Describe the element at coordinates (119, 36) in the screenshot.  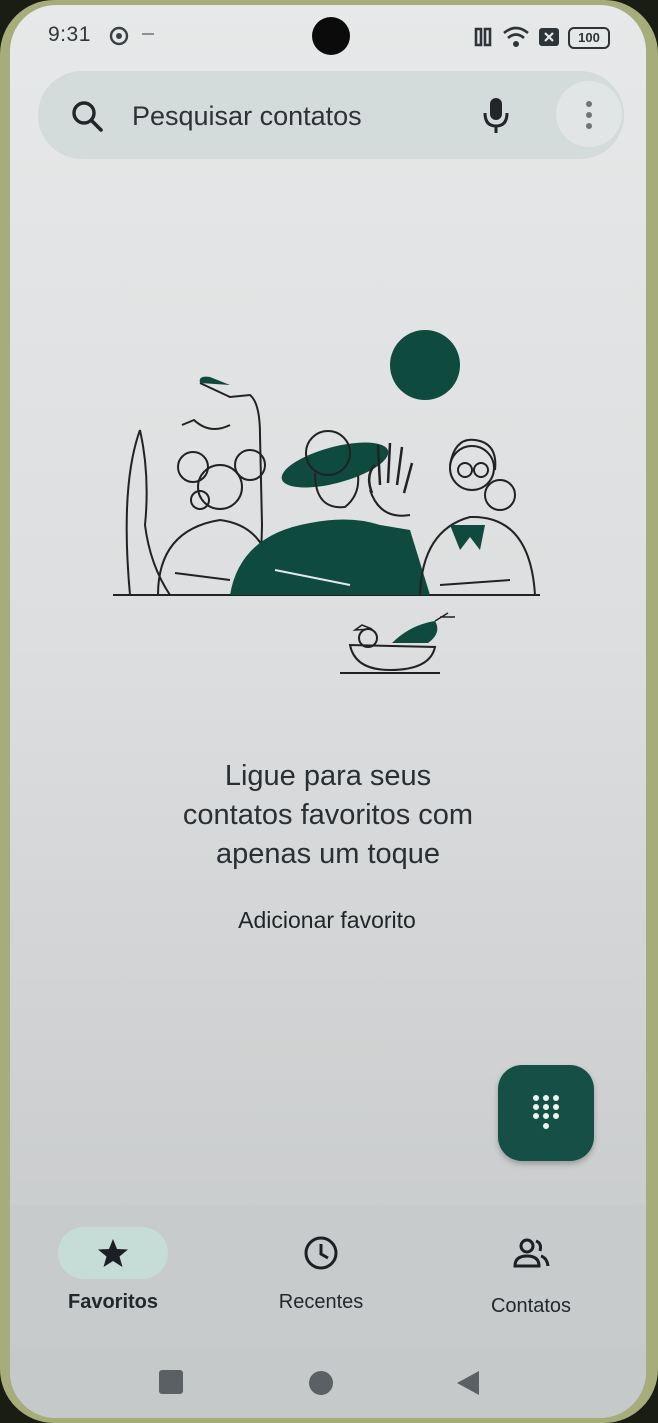
I see `settings-status-icon` at that location.